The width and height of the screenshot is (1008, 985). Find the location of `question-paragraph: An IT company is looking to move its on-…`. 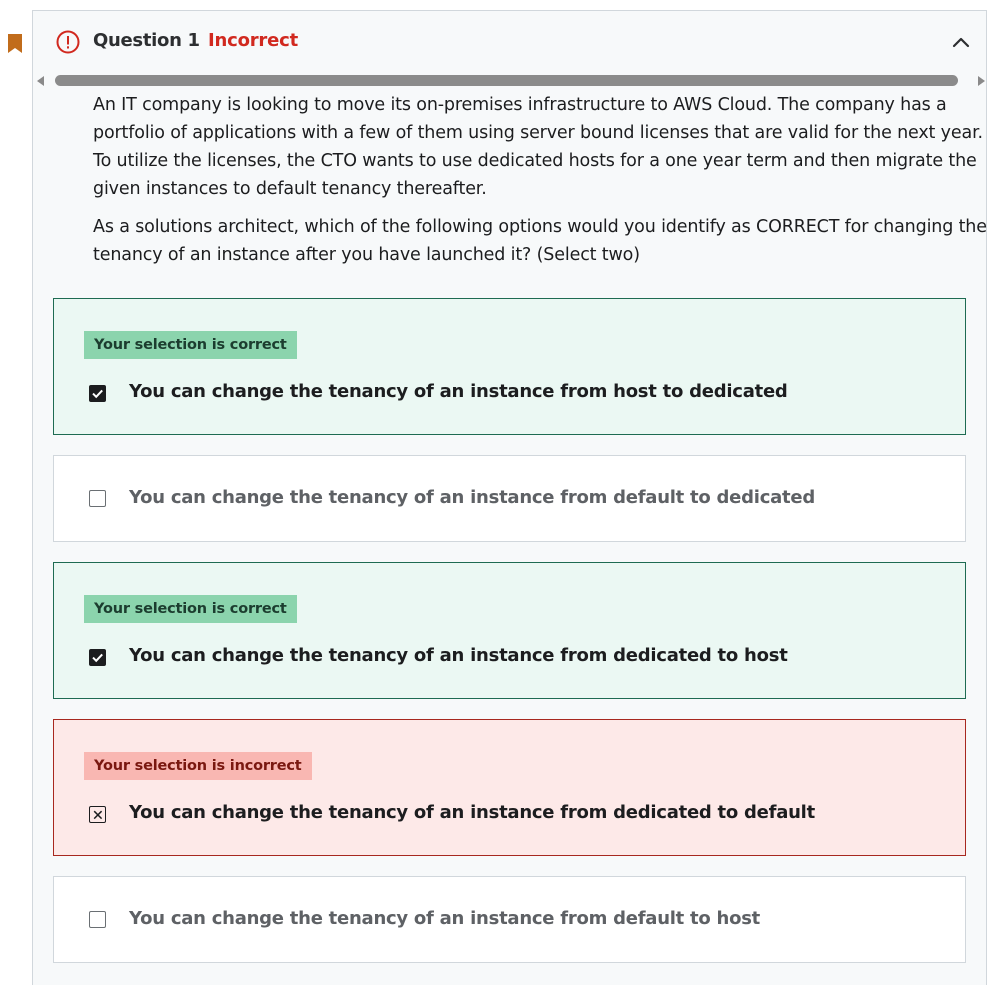

question-paragraph: An IT company is looking to move its on-… is located at coordinates (538, 147).